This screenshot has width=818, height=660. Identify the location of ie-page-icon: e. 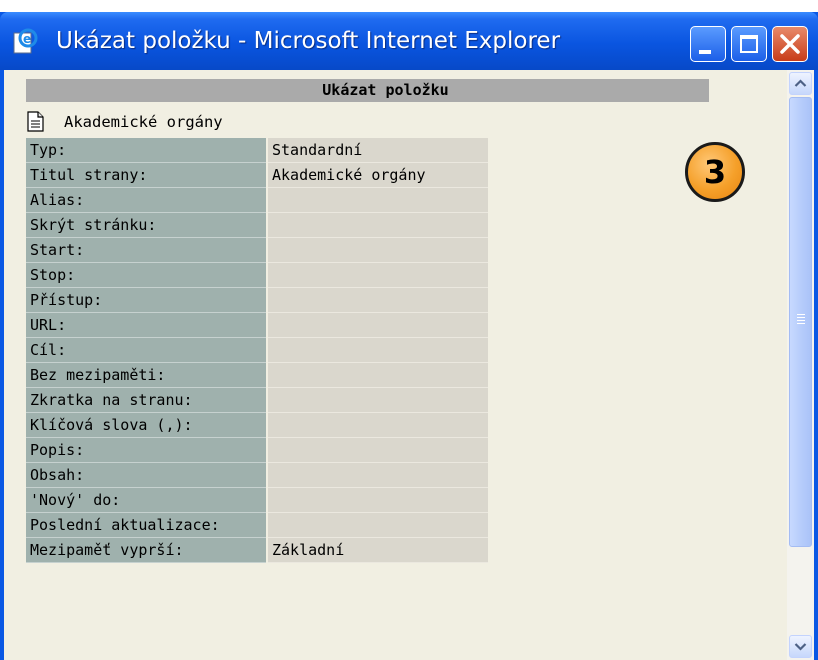
(25, 41).